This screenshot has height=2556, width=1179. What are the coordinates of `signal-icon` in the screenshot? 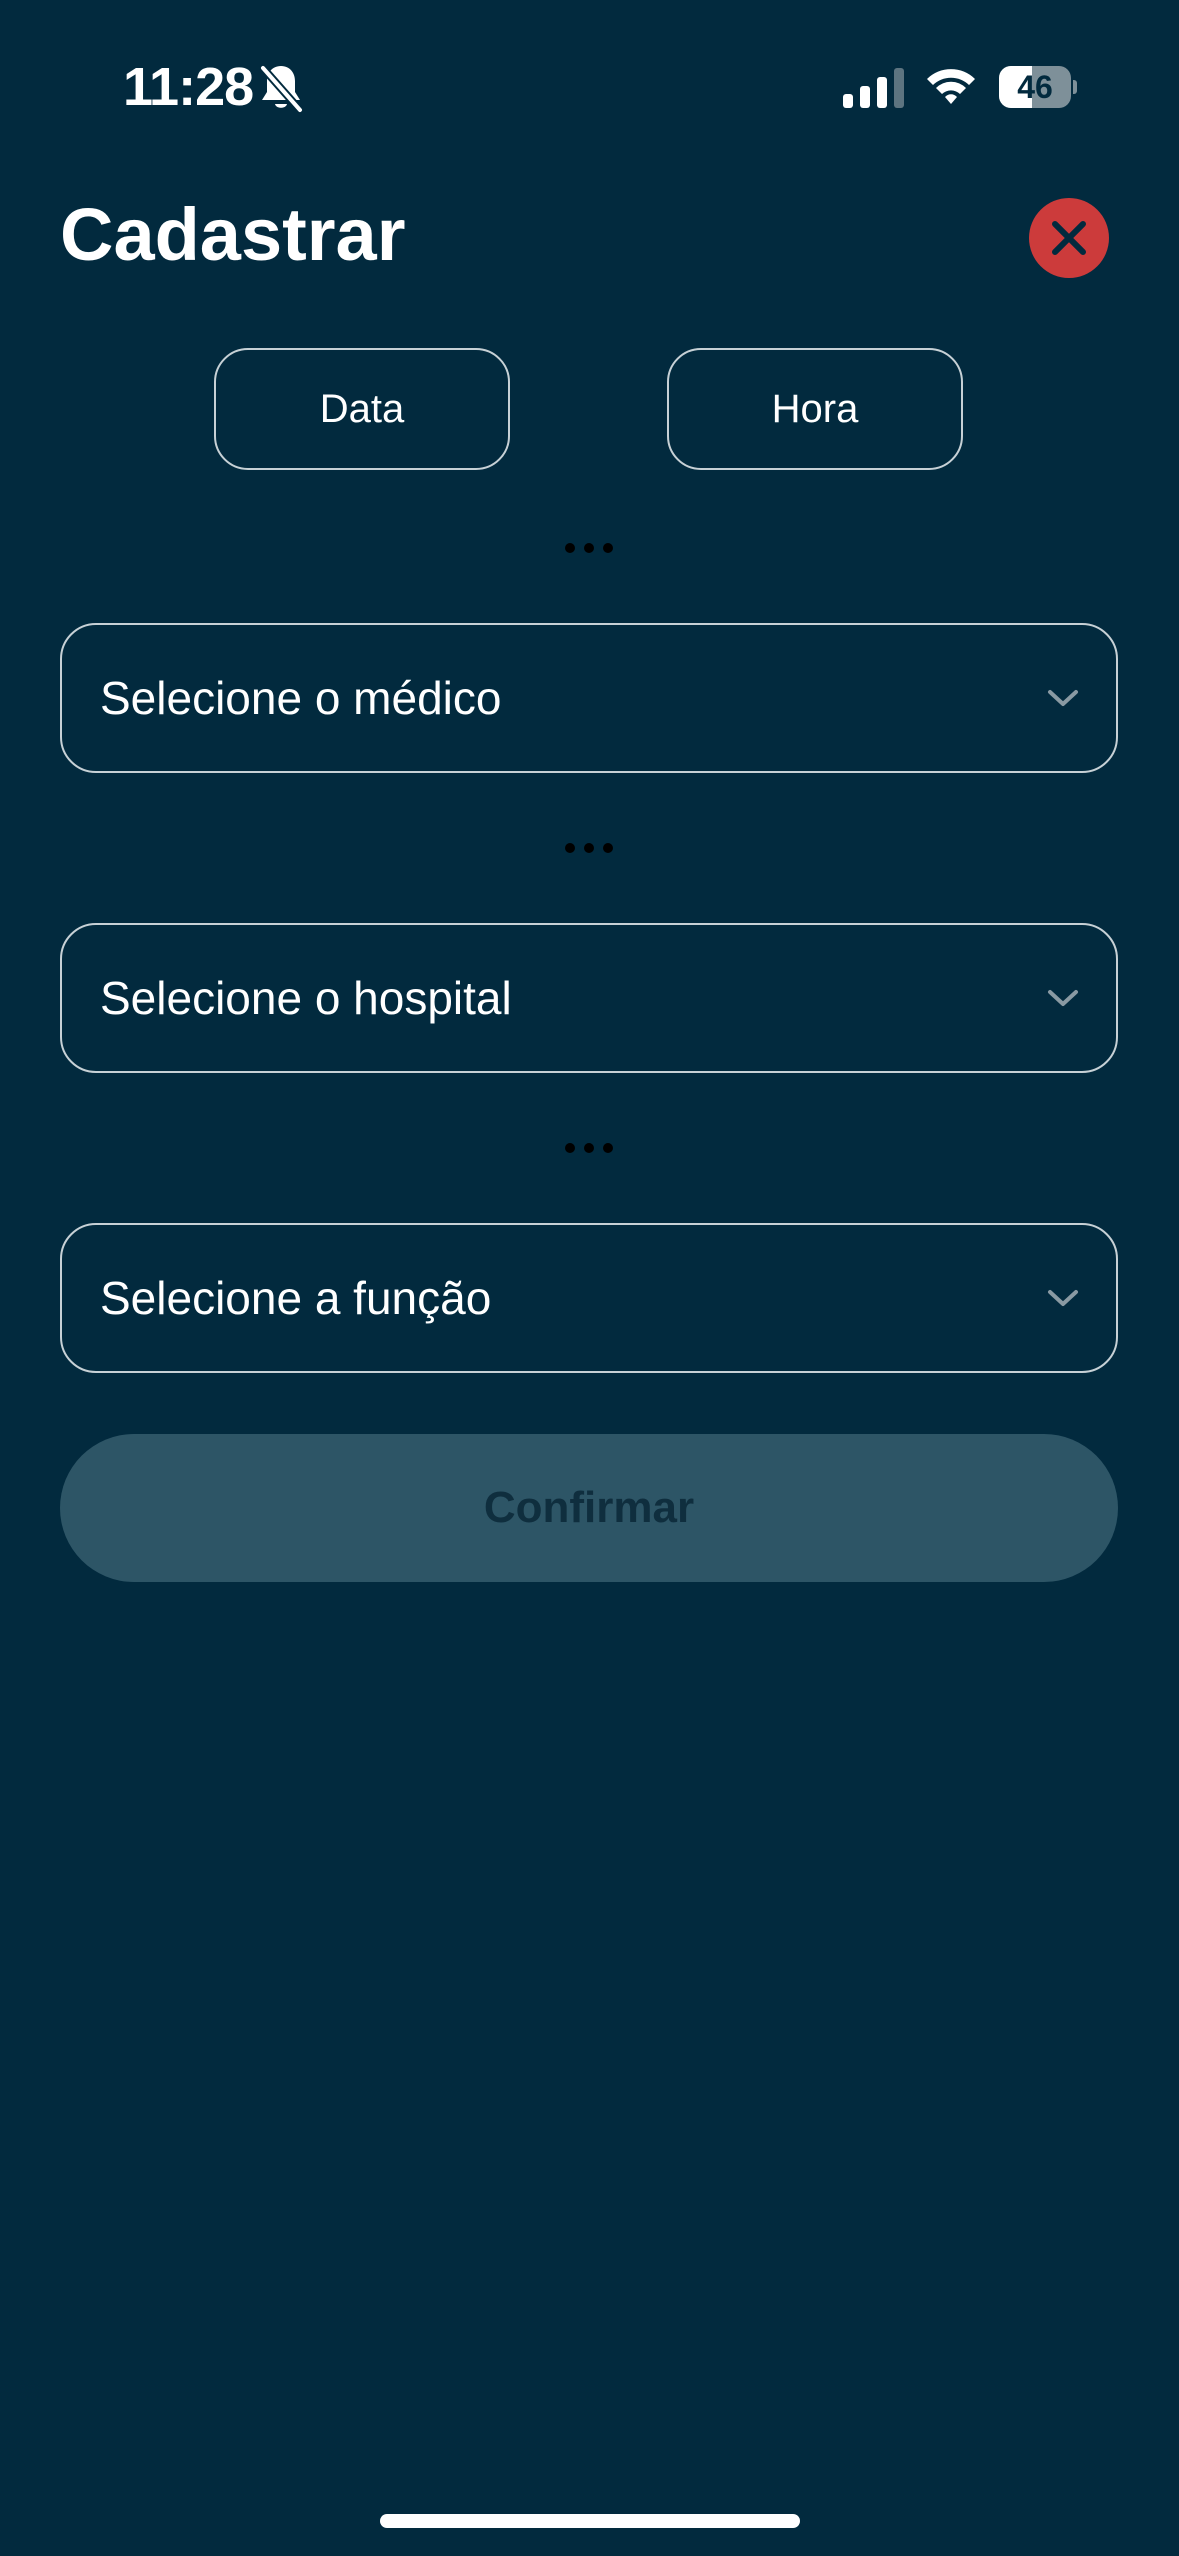 It's located at (874, 88).